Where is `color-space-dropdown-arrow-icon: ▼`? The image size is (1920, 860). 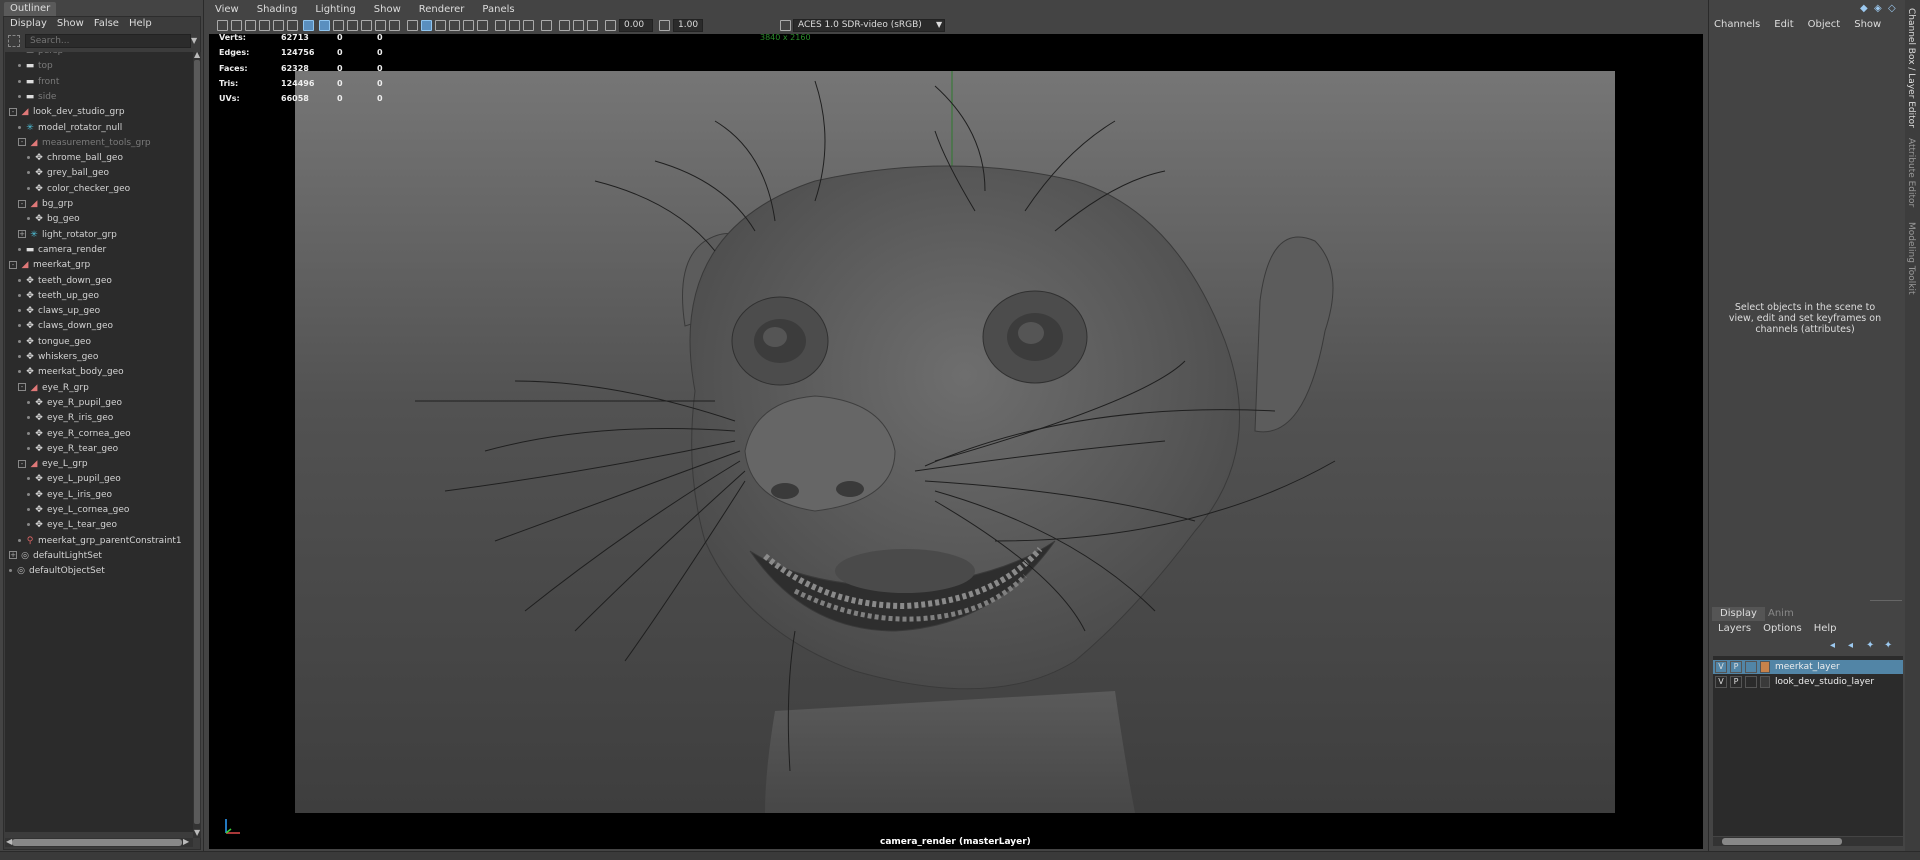
color-space-dropdown-arrow-icon: ▼ is located at coordinates (939, 24).